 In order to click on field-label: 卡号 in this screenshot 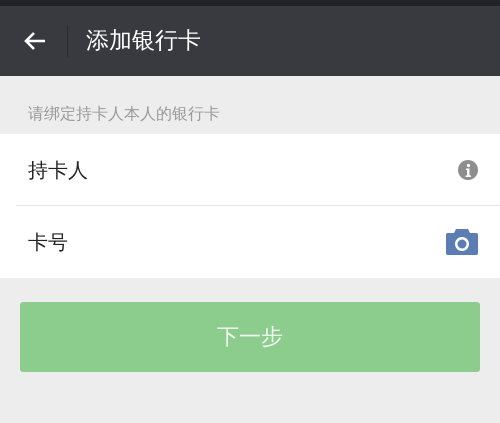, I will do `click(48, 242)`.